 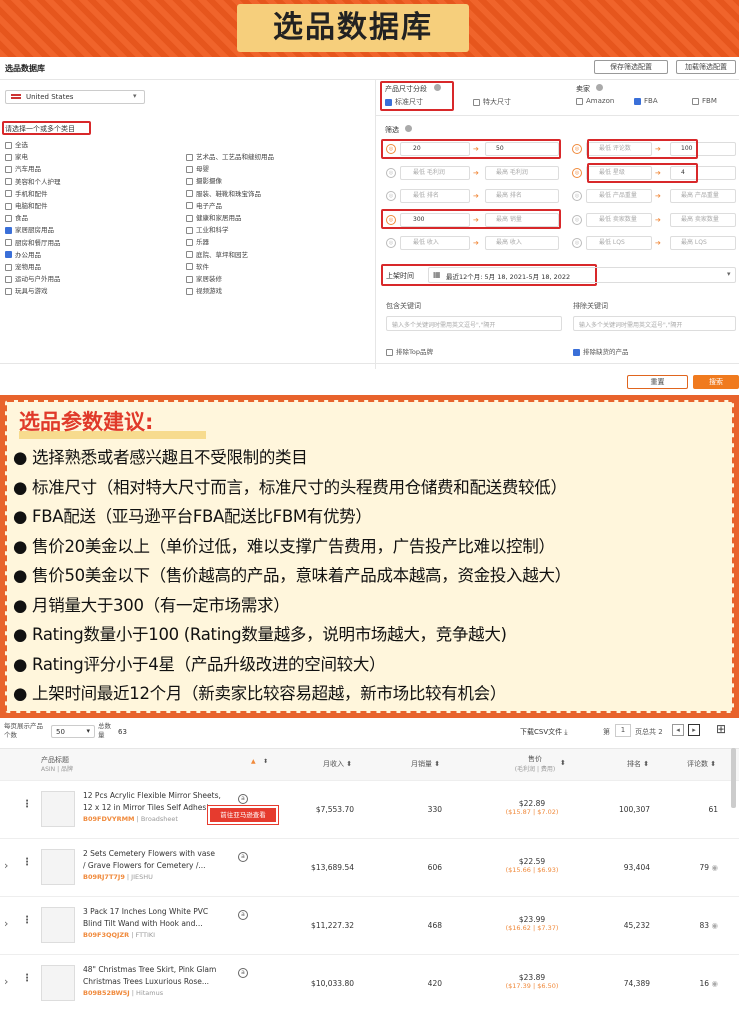 I want to click on filter-max-input: 最高 LQS, so click(x=703, y=243).